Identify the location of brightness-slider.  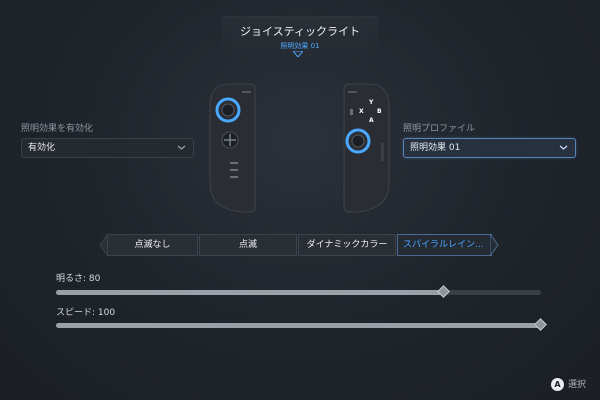
(298, 291).